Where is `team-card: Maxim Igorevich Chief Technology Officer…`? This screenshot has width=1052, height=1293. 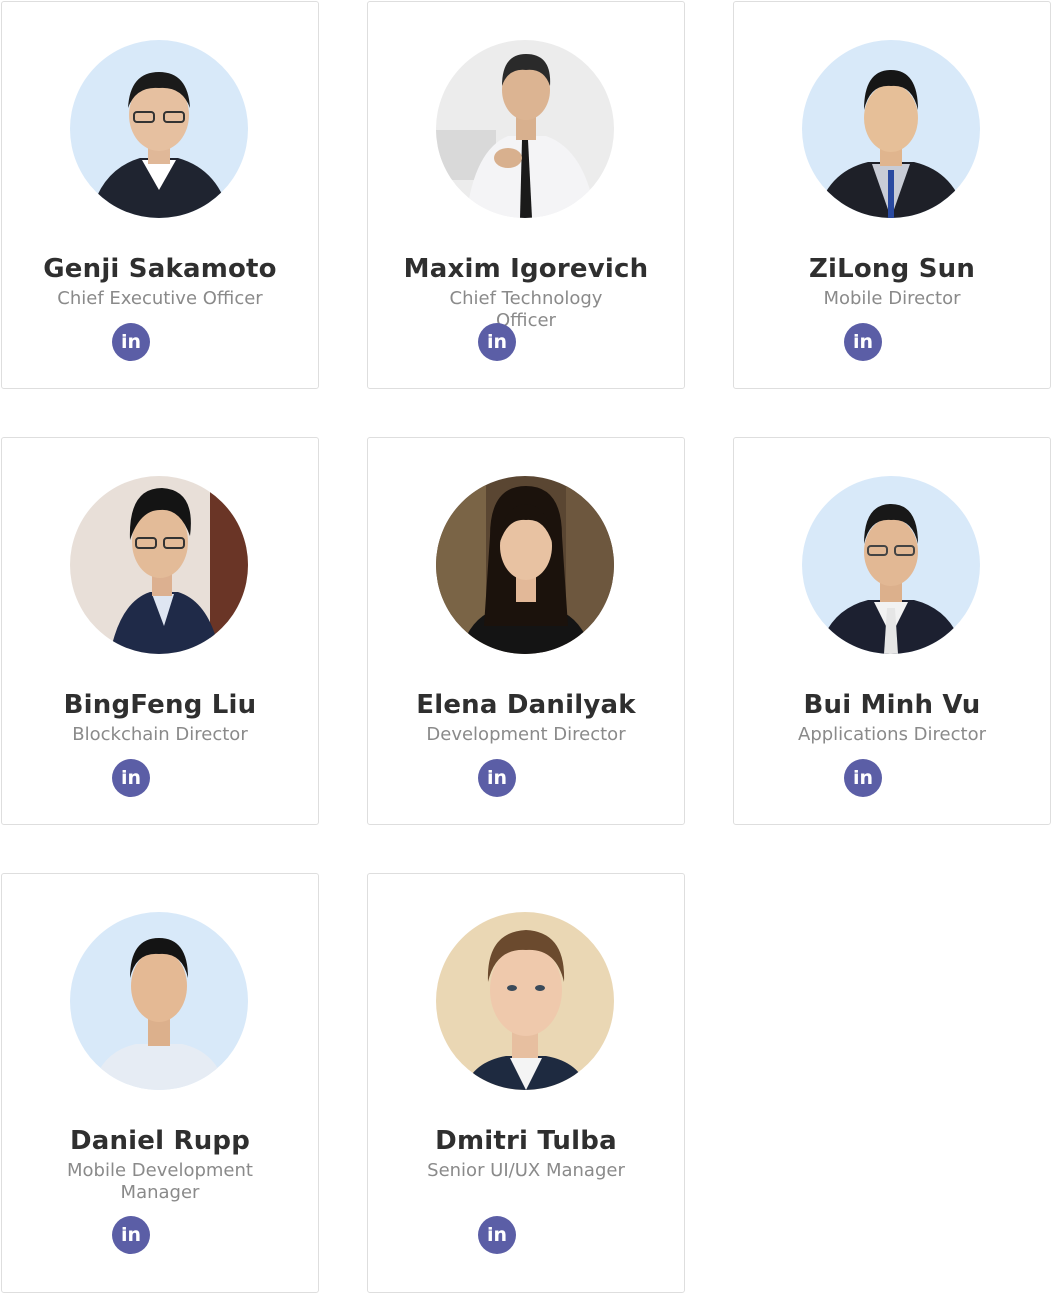 team-card: Maxim Igorevich Chief Technology Officer… is located at coordinates (526, 195).